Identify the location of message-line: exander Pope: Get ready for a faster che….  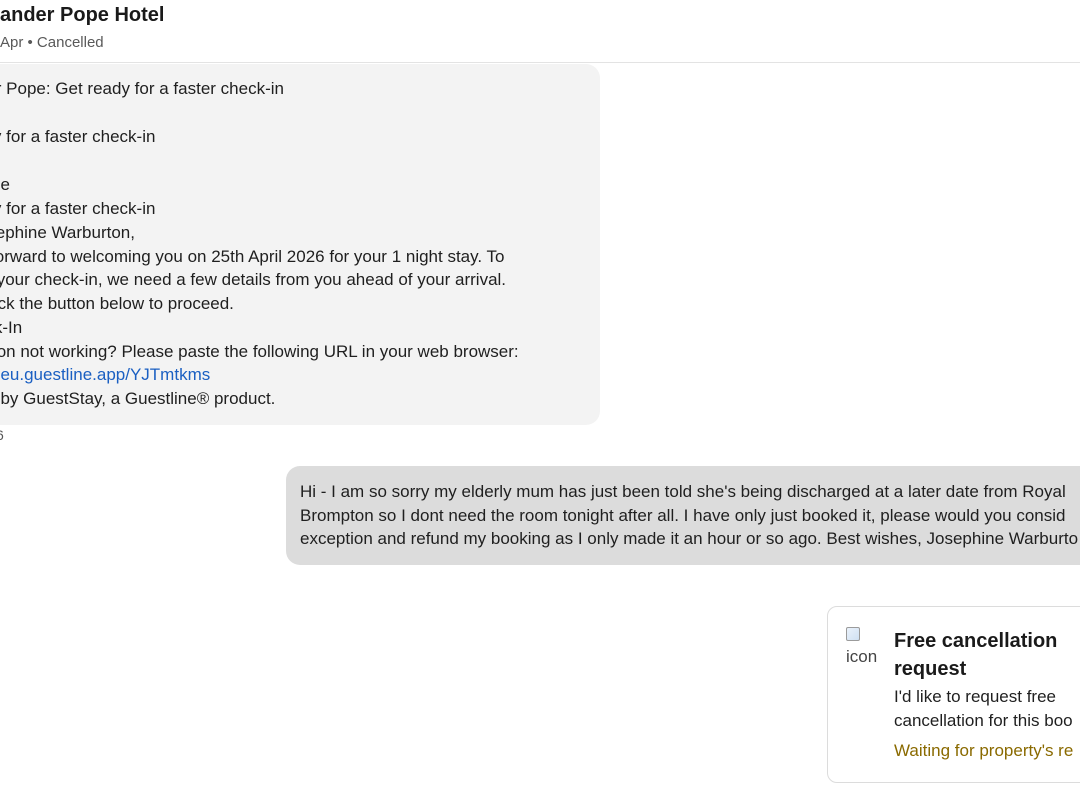
(142, 88).